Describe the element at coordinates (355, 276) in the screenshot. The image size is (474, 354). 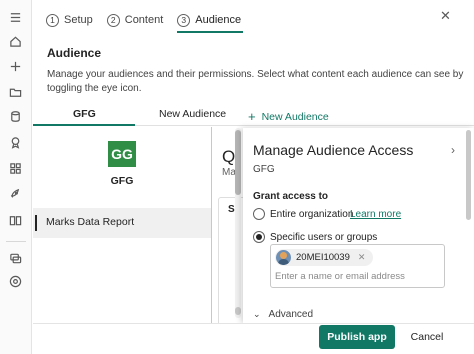
I see `people-search-input` at that location.